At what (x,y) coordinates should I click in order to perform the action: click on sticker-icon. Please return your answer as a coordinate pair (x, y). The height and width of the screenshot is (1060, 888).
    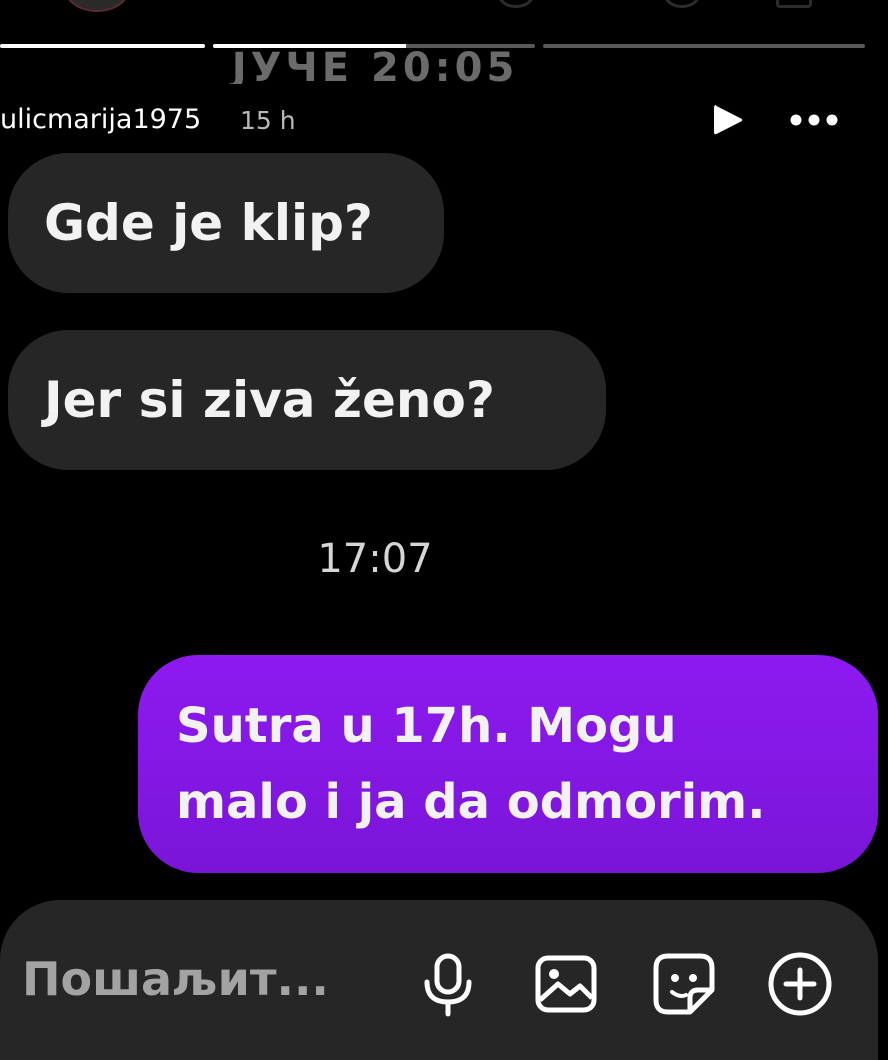
    Looking at the image, I should click on (684, 984).